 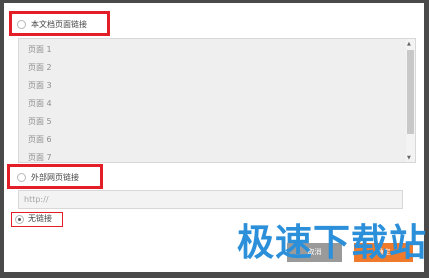 I want to click on radio-doc-page-link, so click(x=21, y=24).